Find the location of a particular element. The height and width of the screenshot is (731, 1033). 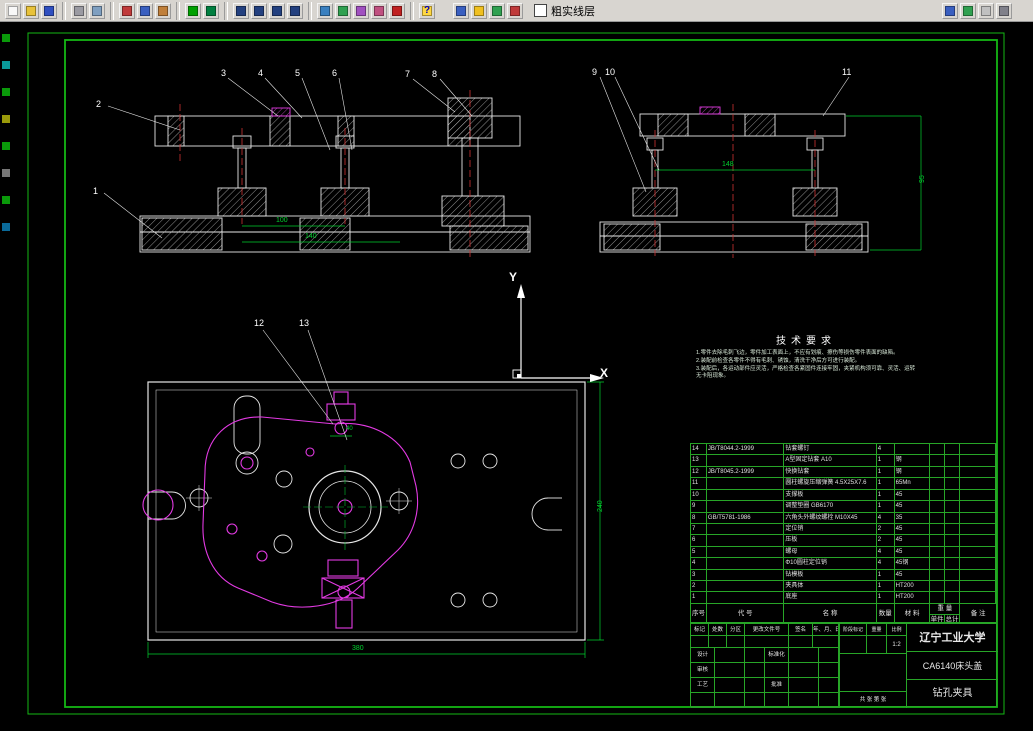

settings-icon is located at coordinates (1004, 10).